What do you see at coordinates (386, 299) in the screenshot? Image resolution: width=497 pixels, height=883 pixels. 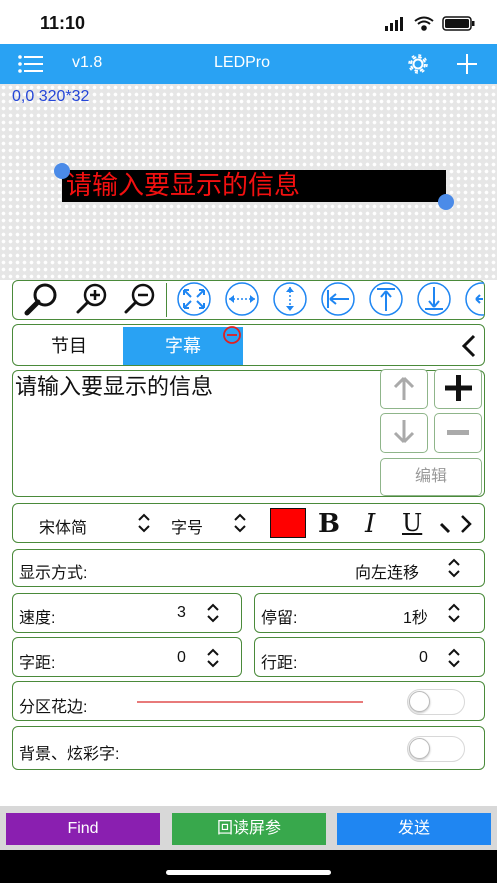 I see `align-top-icon` at bounding box center [386, 299].